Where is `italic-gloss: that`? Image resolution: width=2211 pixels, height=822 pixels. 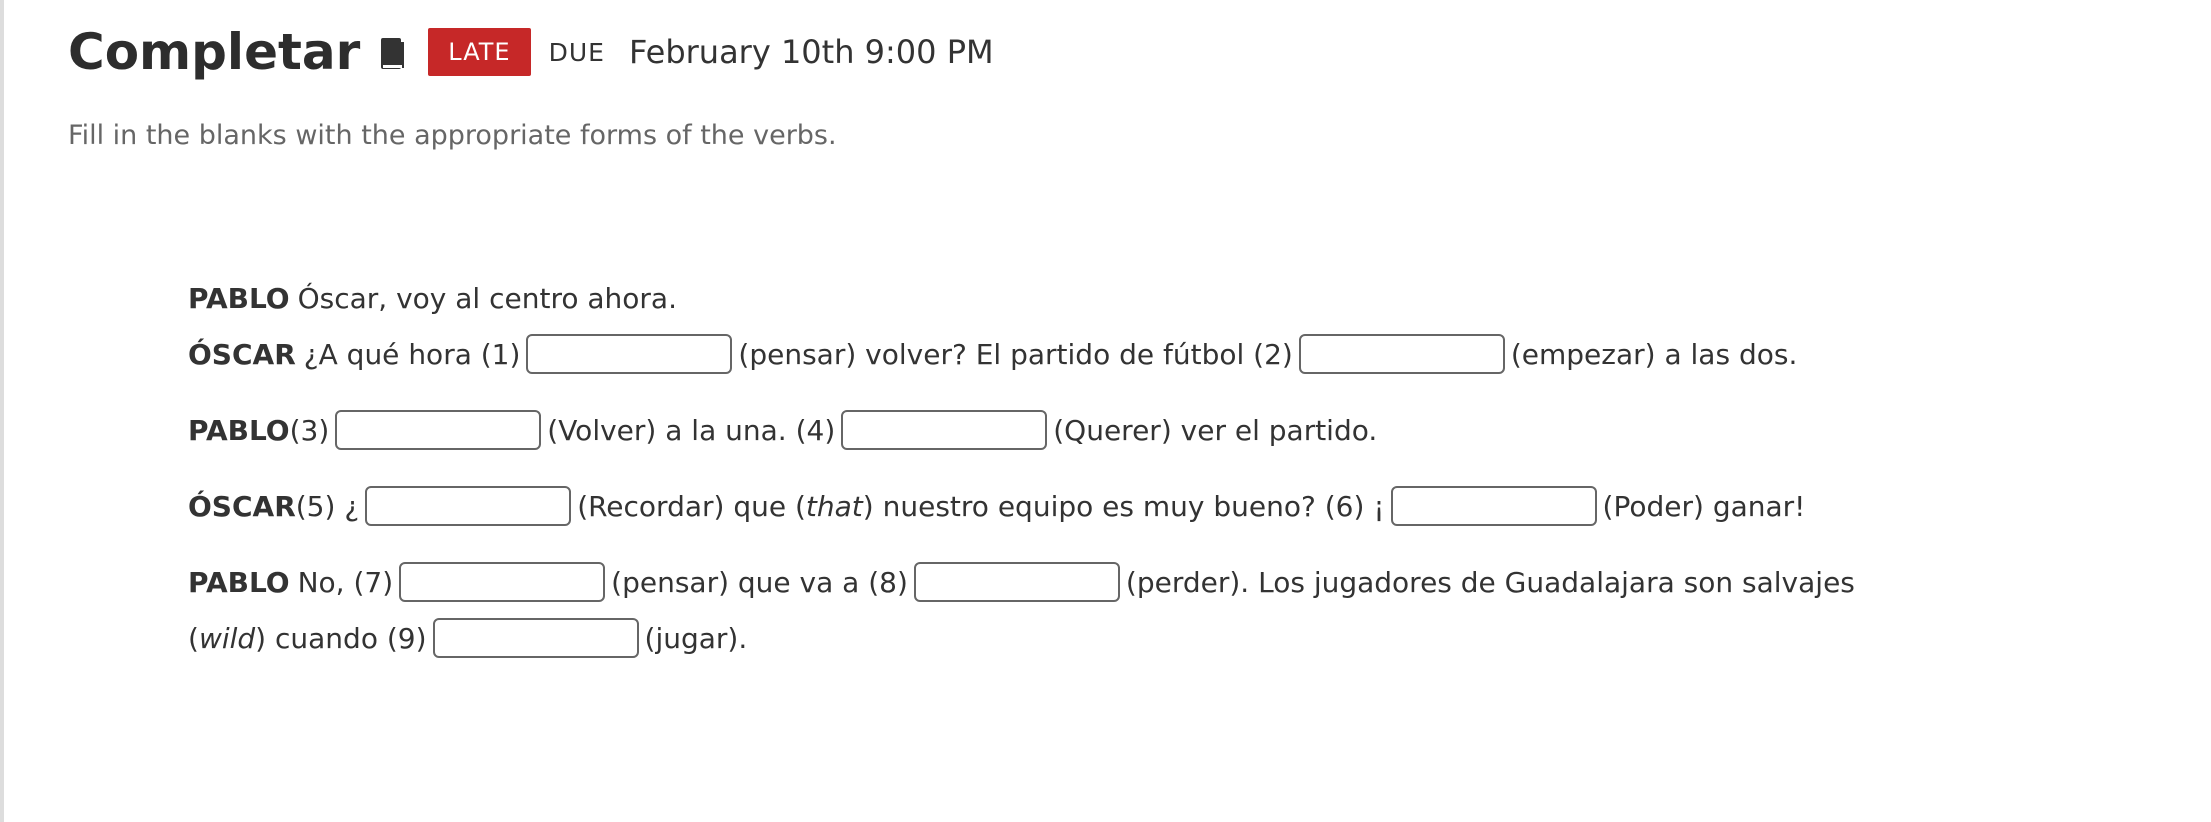 italic-gloss: that is located at coordinates (834, 506).